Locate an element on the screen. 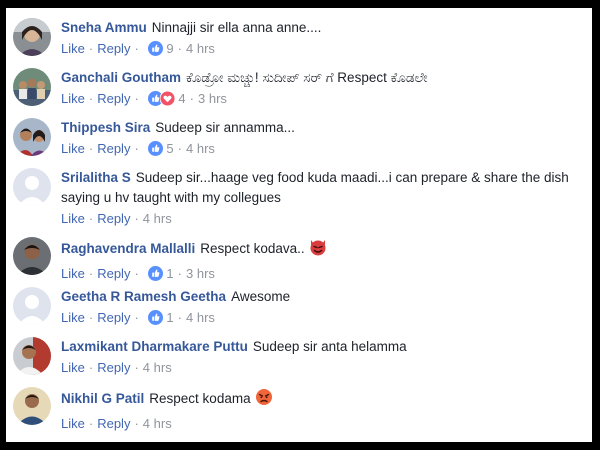  comment-author: Raghavendra Mallalli is located at coordinates (128, 248).